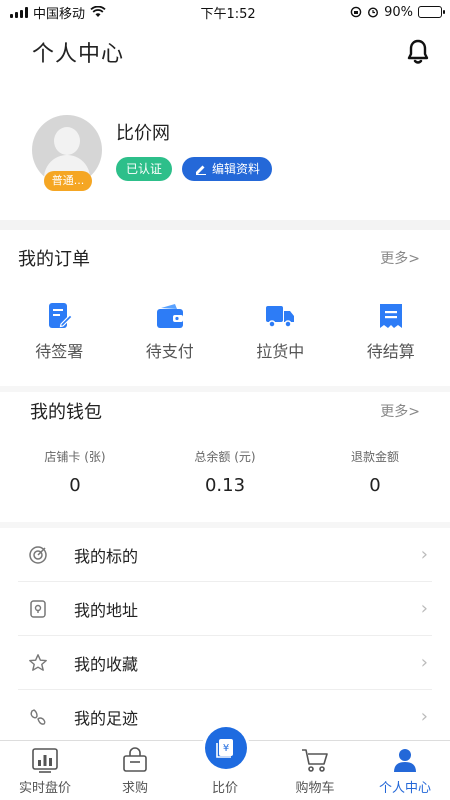 This screenshot has height=800, width=450. I want to click on edit-profile-button: 编辑资料, so click(227, 169).